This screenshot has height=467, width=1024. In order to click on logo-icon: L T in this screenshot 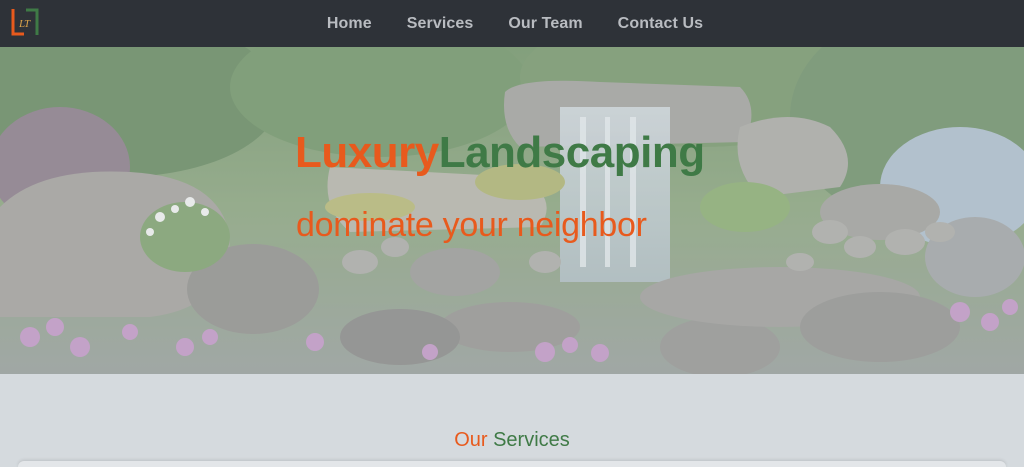, I will do `click(25, 22)`.